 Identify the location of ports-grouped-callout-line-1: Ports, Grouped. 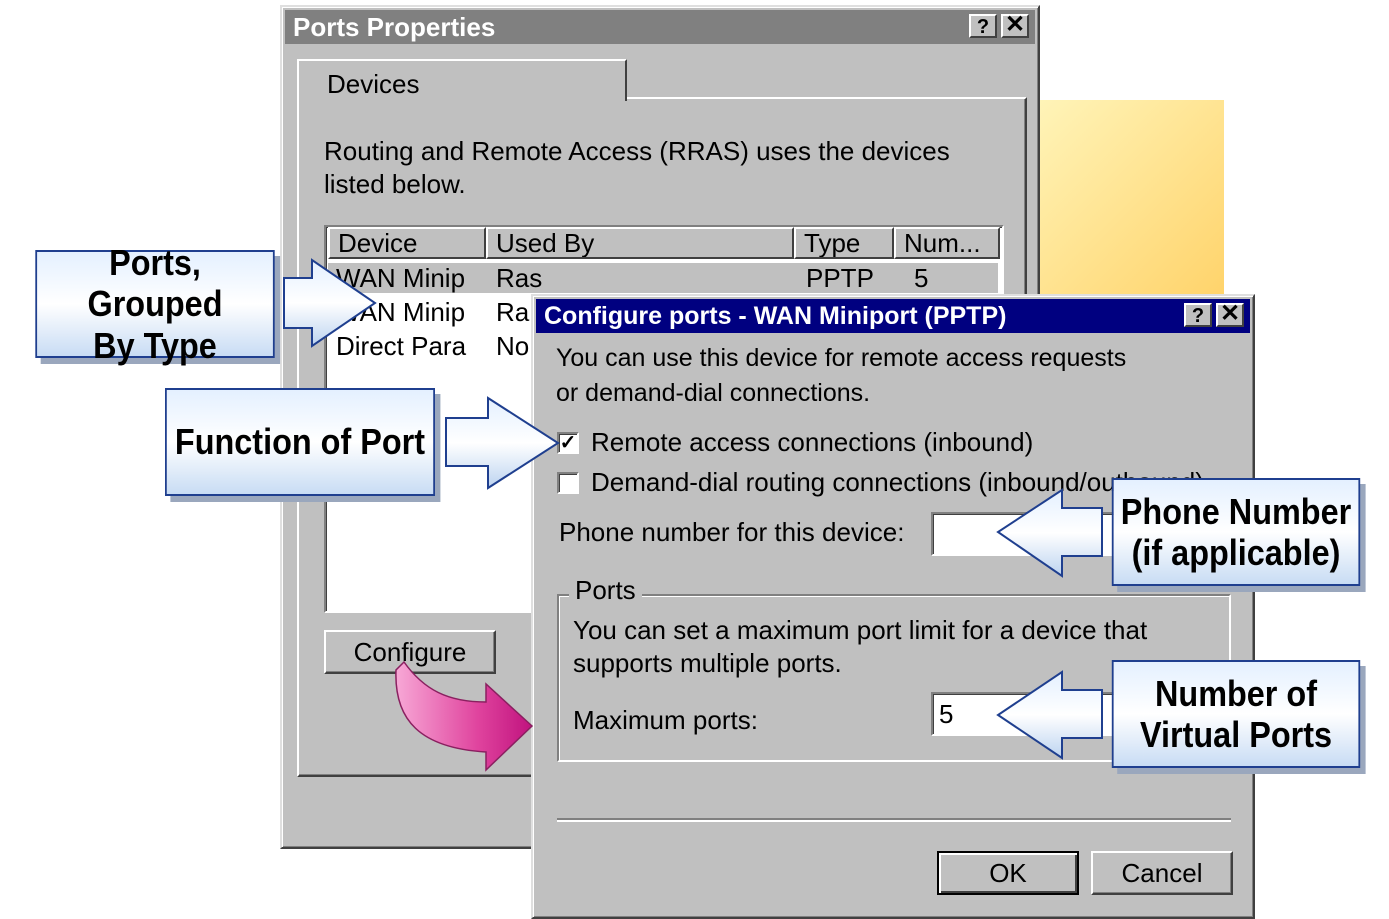
(155, 283).